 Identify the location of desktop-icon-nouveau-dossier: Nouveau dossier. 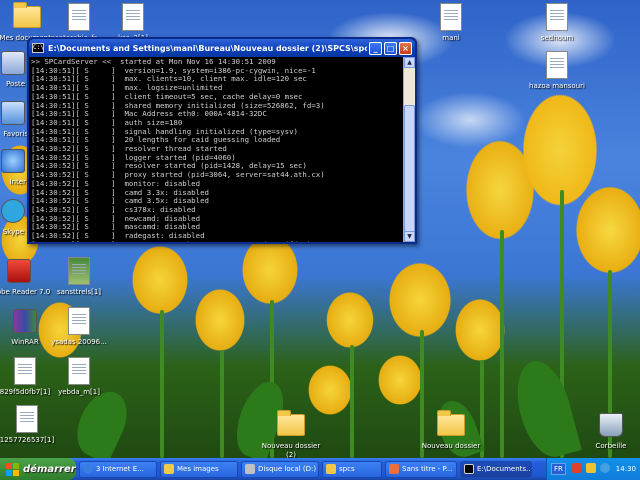
(451, 430).